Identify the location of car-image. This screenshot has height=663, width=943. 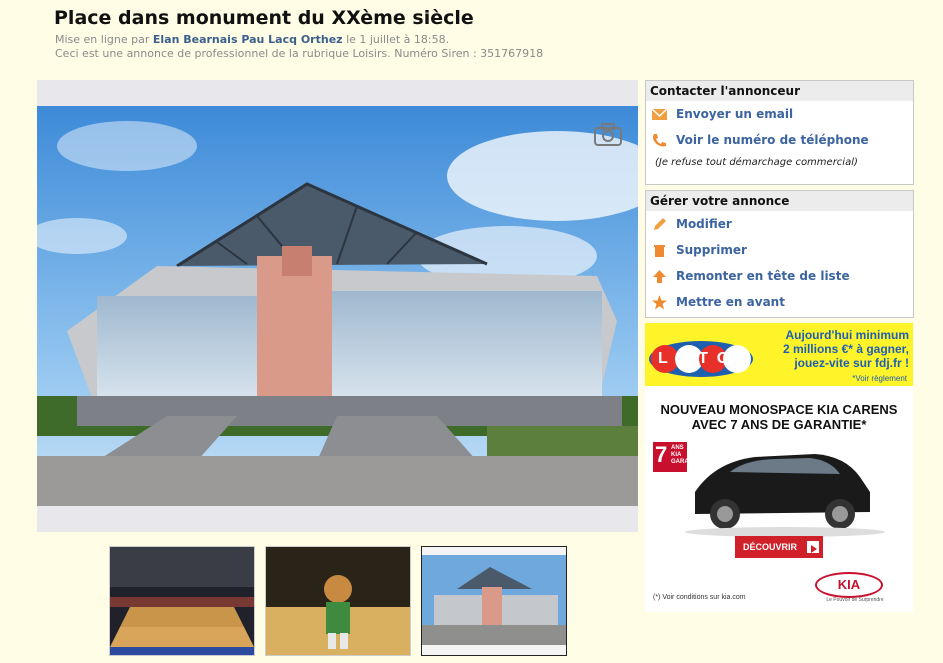
(785, 495).